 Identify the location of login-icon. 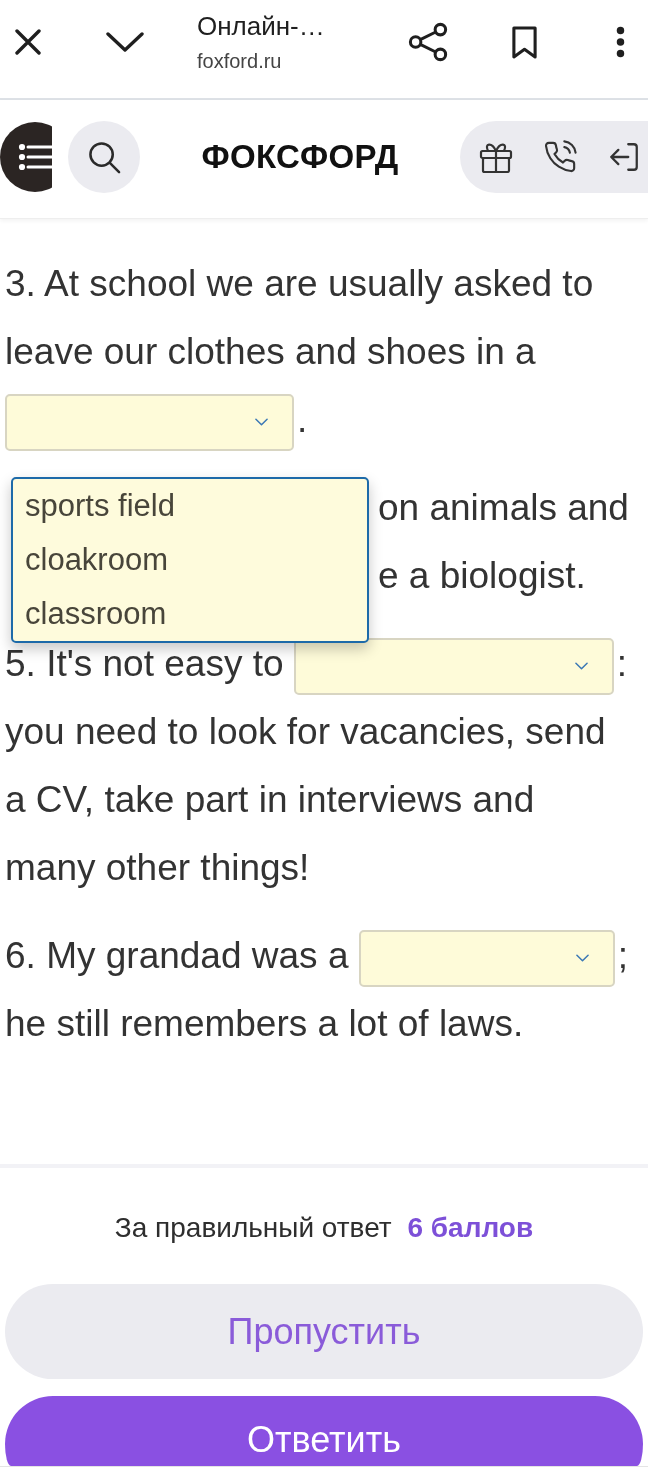
(624, 157).